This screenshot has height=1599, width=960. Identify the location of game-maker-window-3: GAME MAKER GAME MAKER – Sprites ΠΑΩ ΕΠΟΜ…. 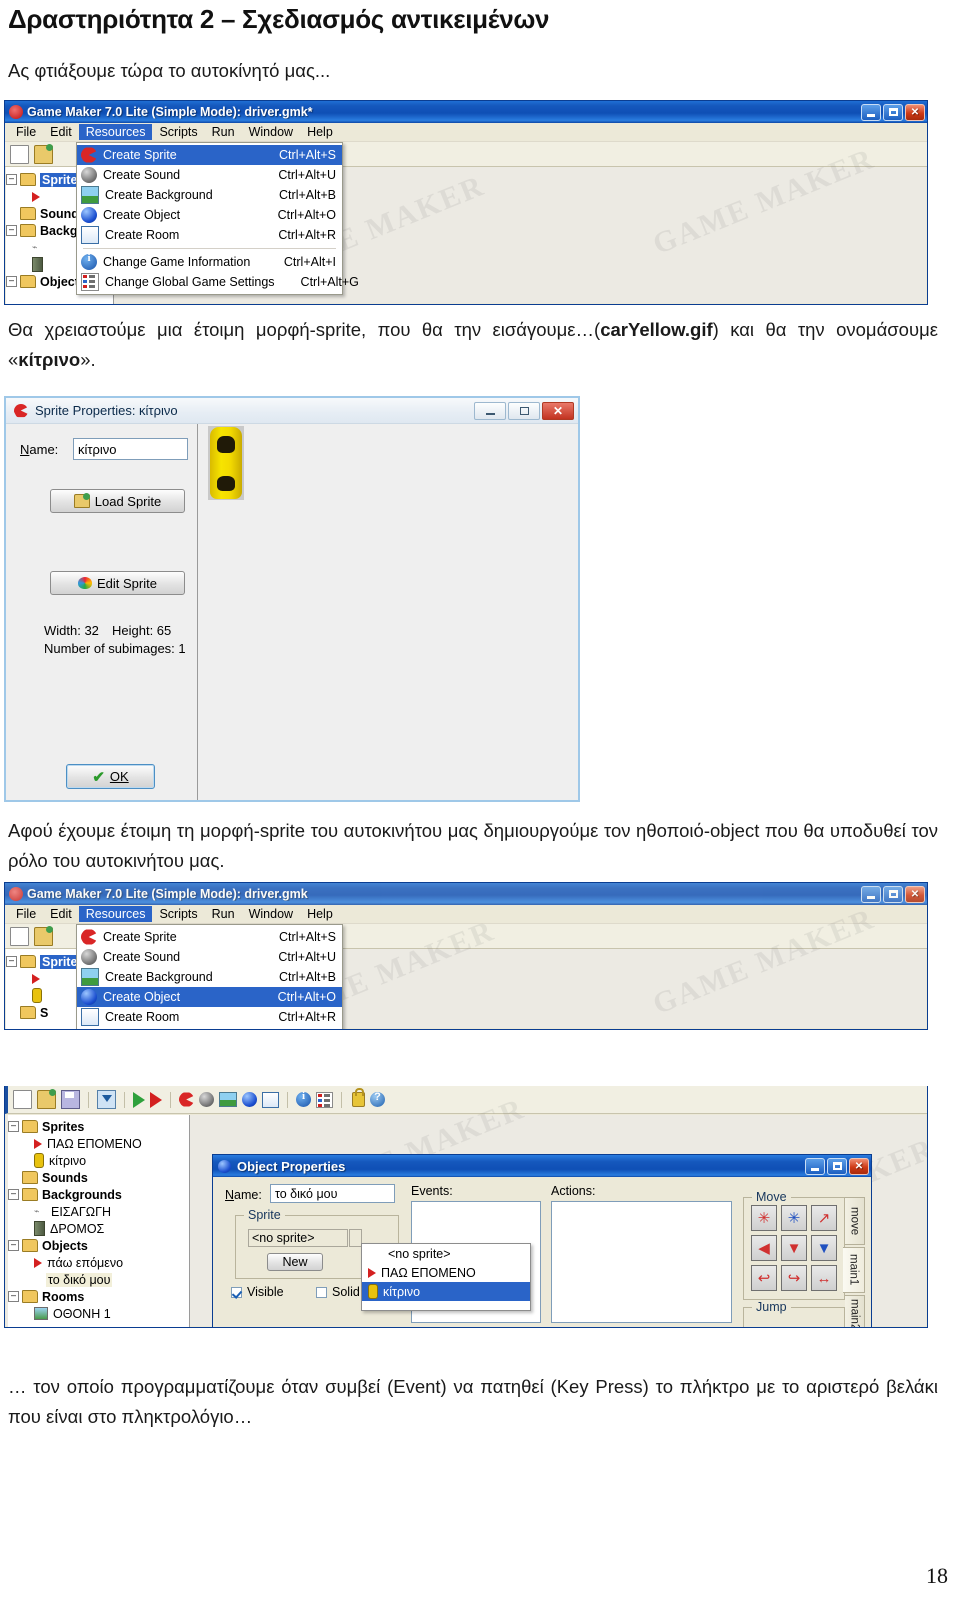
(466, 1207).